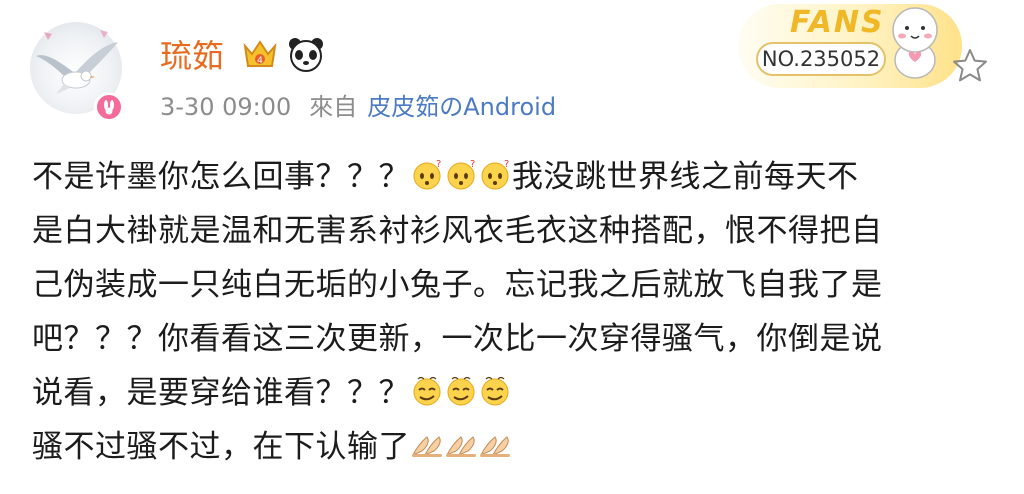 The height and width of the screenshot is (494, 1024). What do you see at coordinates (221, 447) in the screenshot?
I see `content-text: 骚不过骚不过，在下认输了` at bounding box center [221, 447].